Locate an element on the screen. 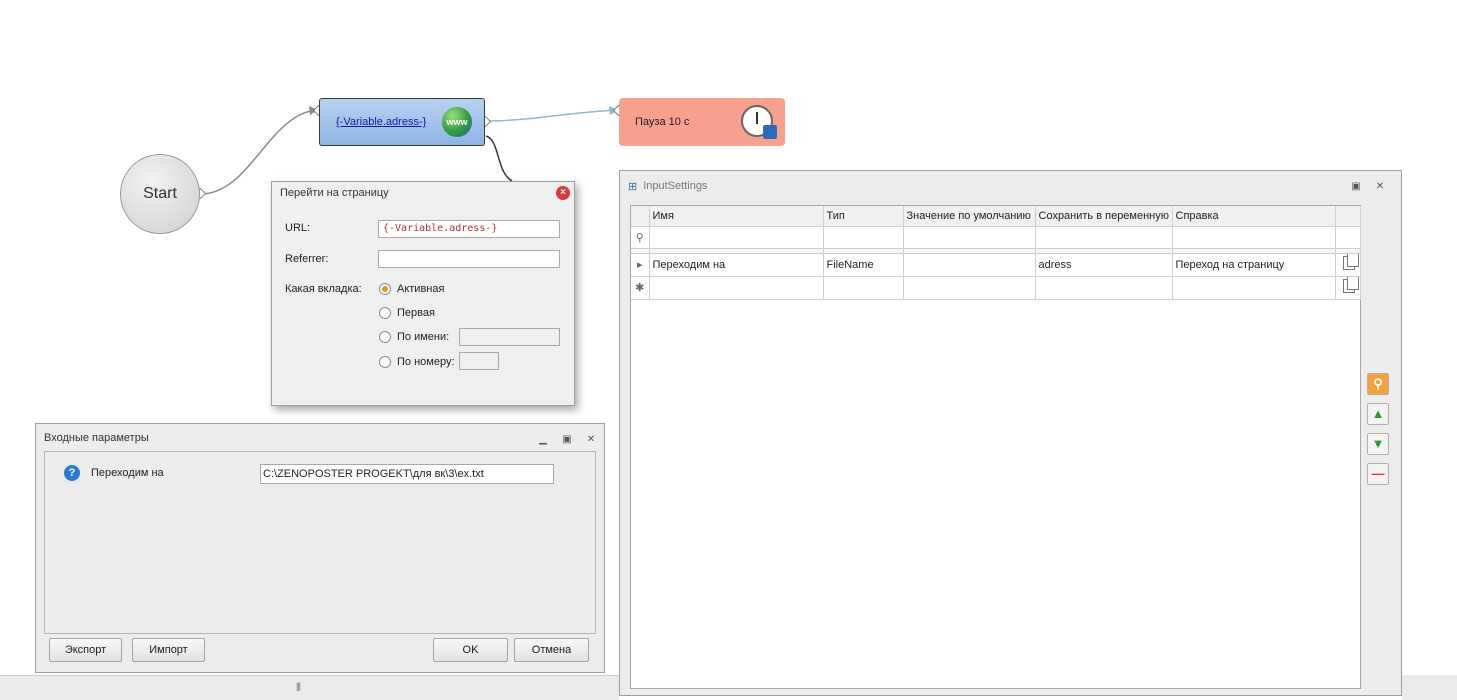  help-icon: ? is located at coordinates (72, 473).